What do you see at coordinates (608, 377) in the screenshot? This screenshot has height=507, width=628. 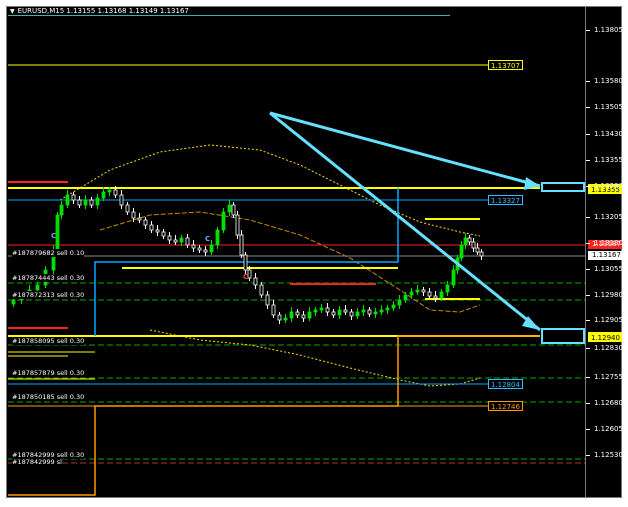 I see `price-tick-label: 1.12755` at bounding box center [608, 377].